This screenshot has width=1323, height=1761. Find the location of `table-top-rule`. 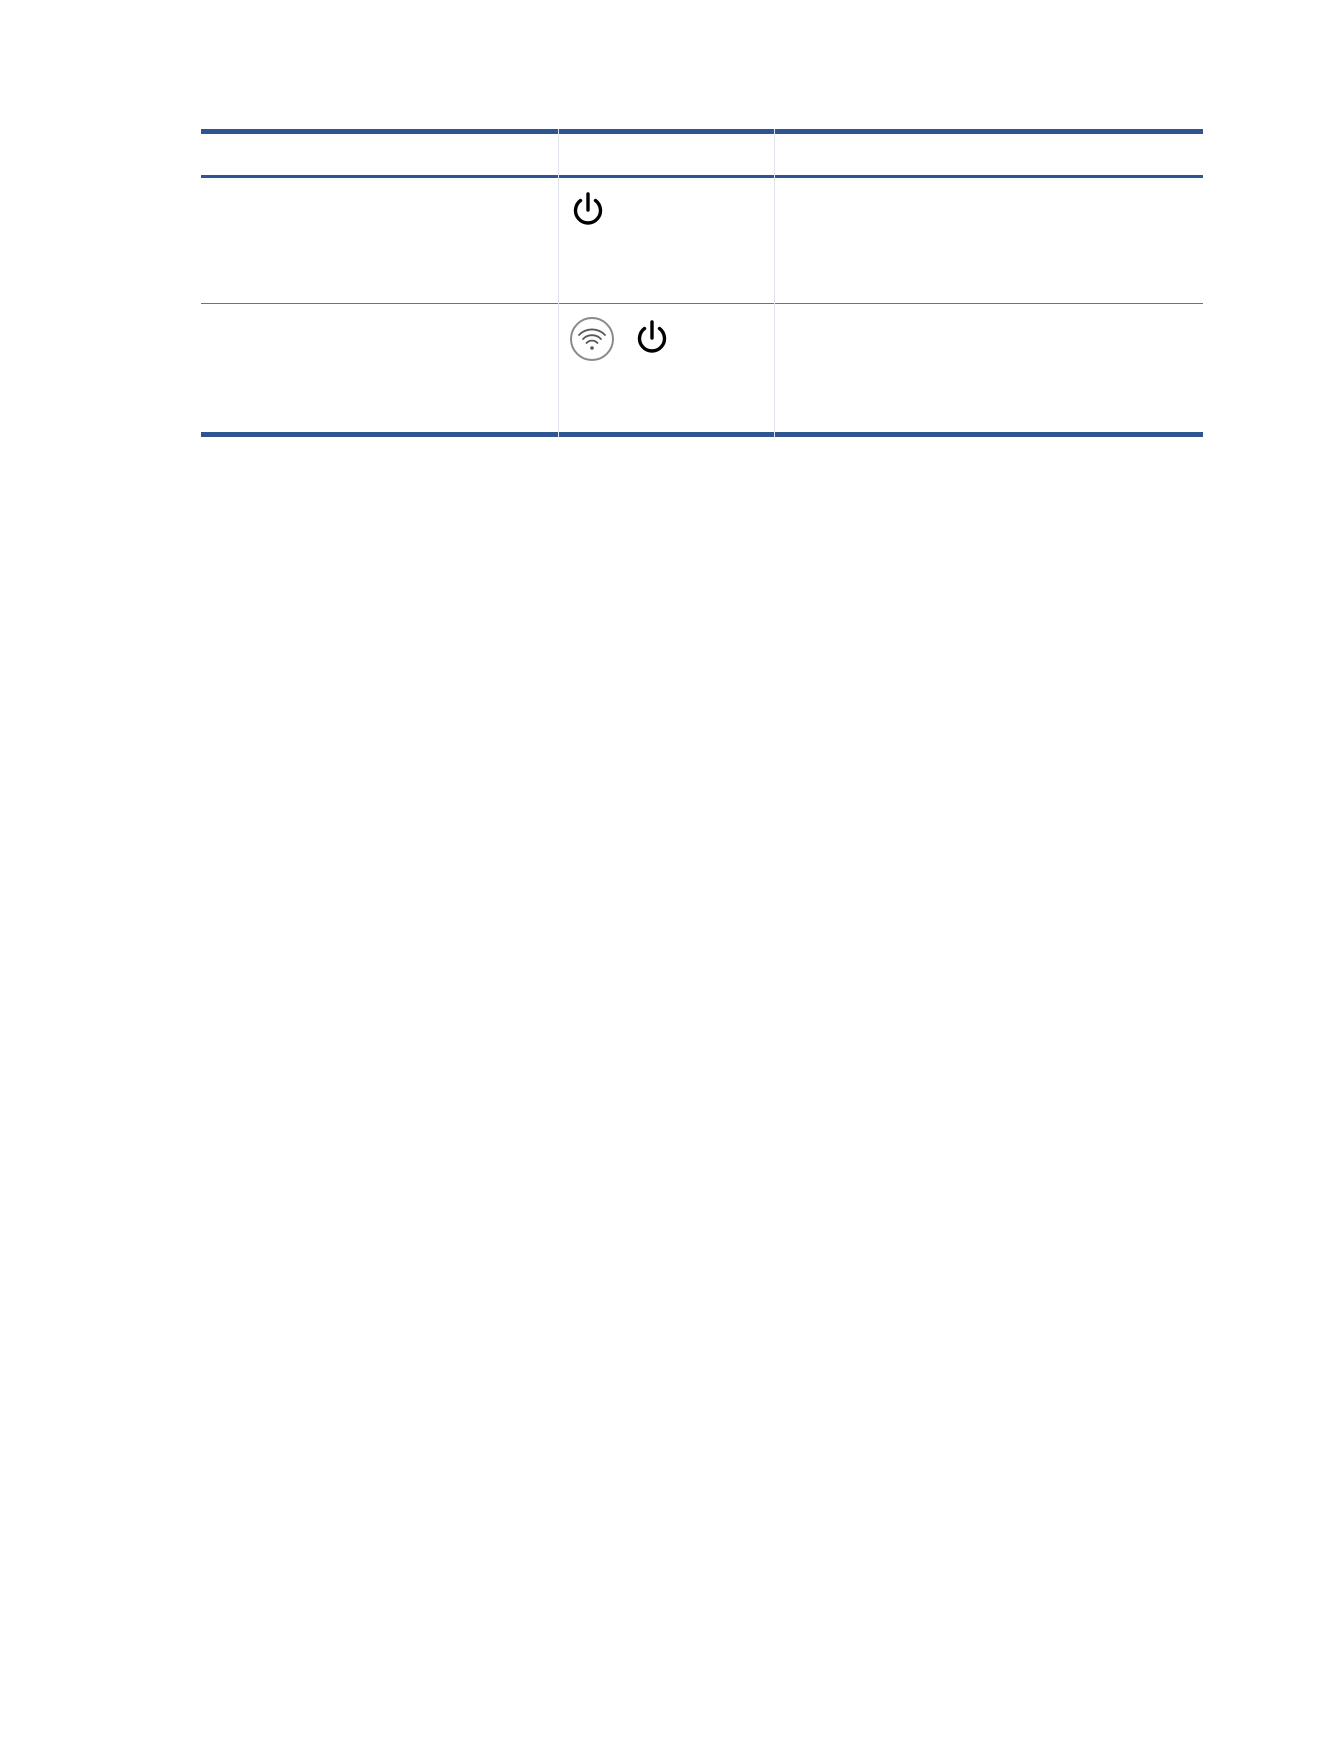

table-top-rule is located at coordinates (702, 131).